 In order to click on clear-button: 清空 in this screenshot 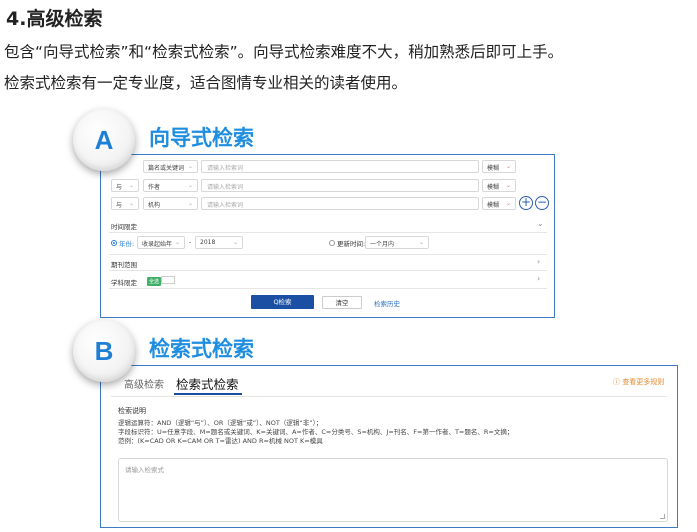, I will do `click(342, 302)`.